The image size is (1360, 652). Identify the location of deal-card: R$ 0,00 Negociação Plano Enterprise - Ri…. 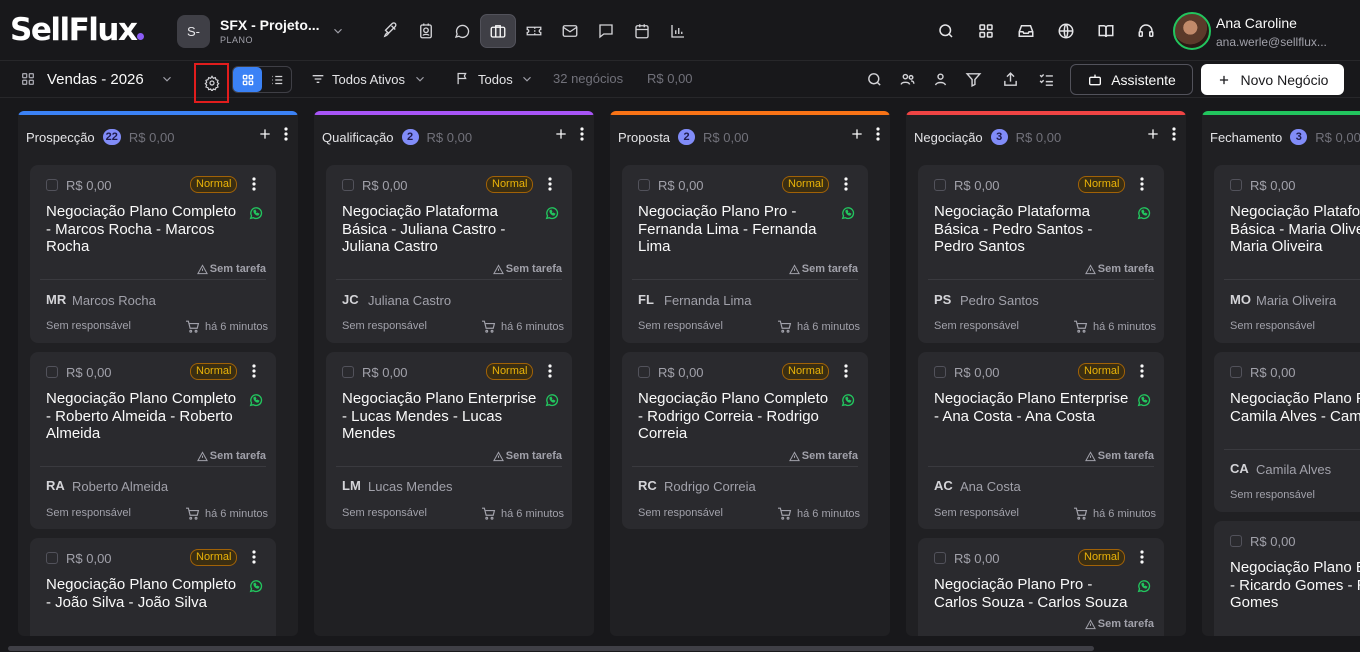
(1287, 578).